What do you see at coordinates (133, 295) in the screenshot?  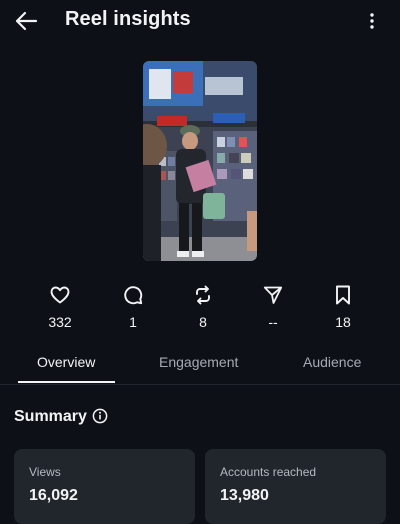 I see `comment-icon` at bounding box center [133, 295].